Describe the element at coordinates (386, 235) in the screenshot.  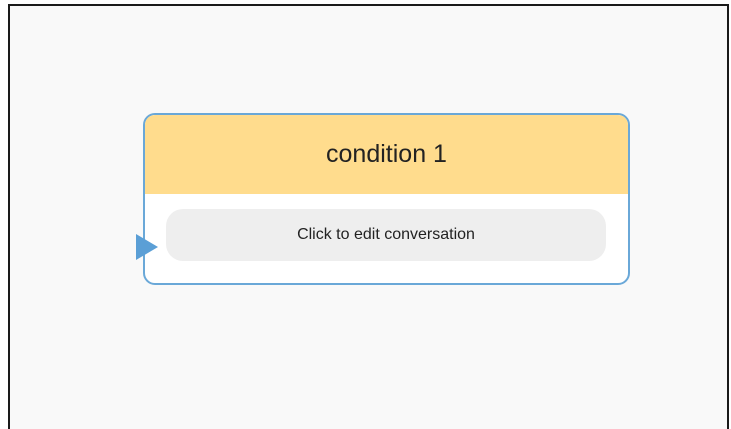
I see `edit-conversation-button: Click to edit conversation` at that location.